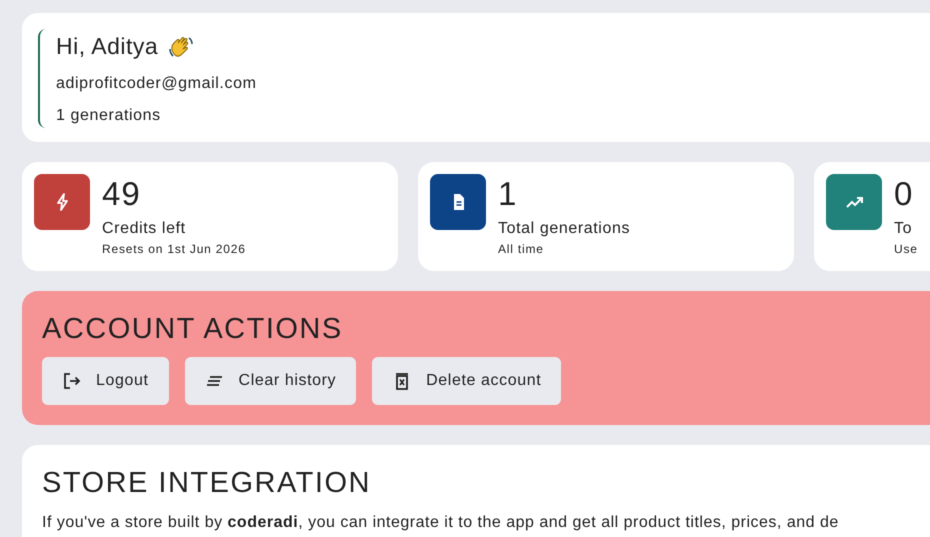 This screenshot has width=930, height=537. What do you see at coordinates (105, 380) in the screenshot?
I see `logout-button: Logout` at bounding box center [105, 380].